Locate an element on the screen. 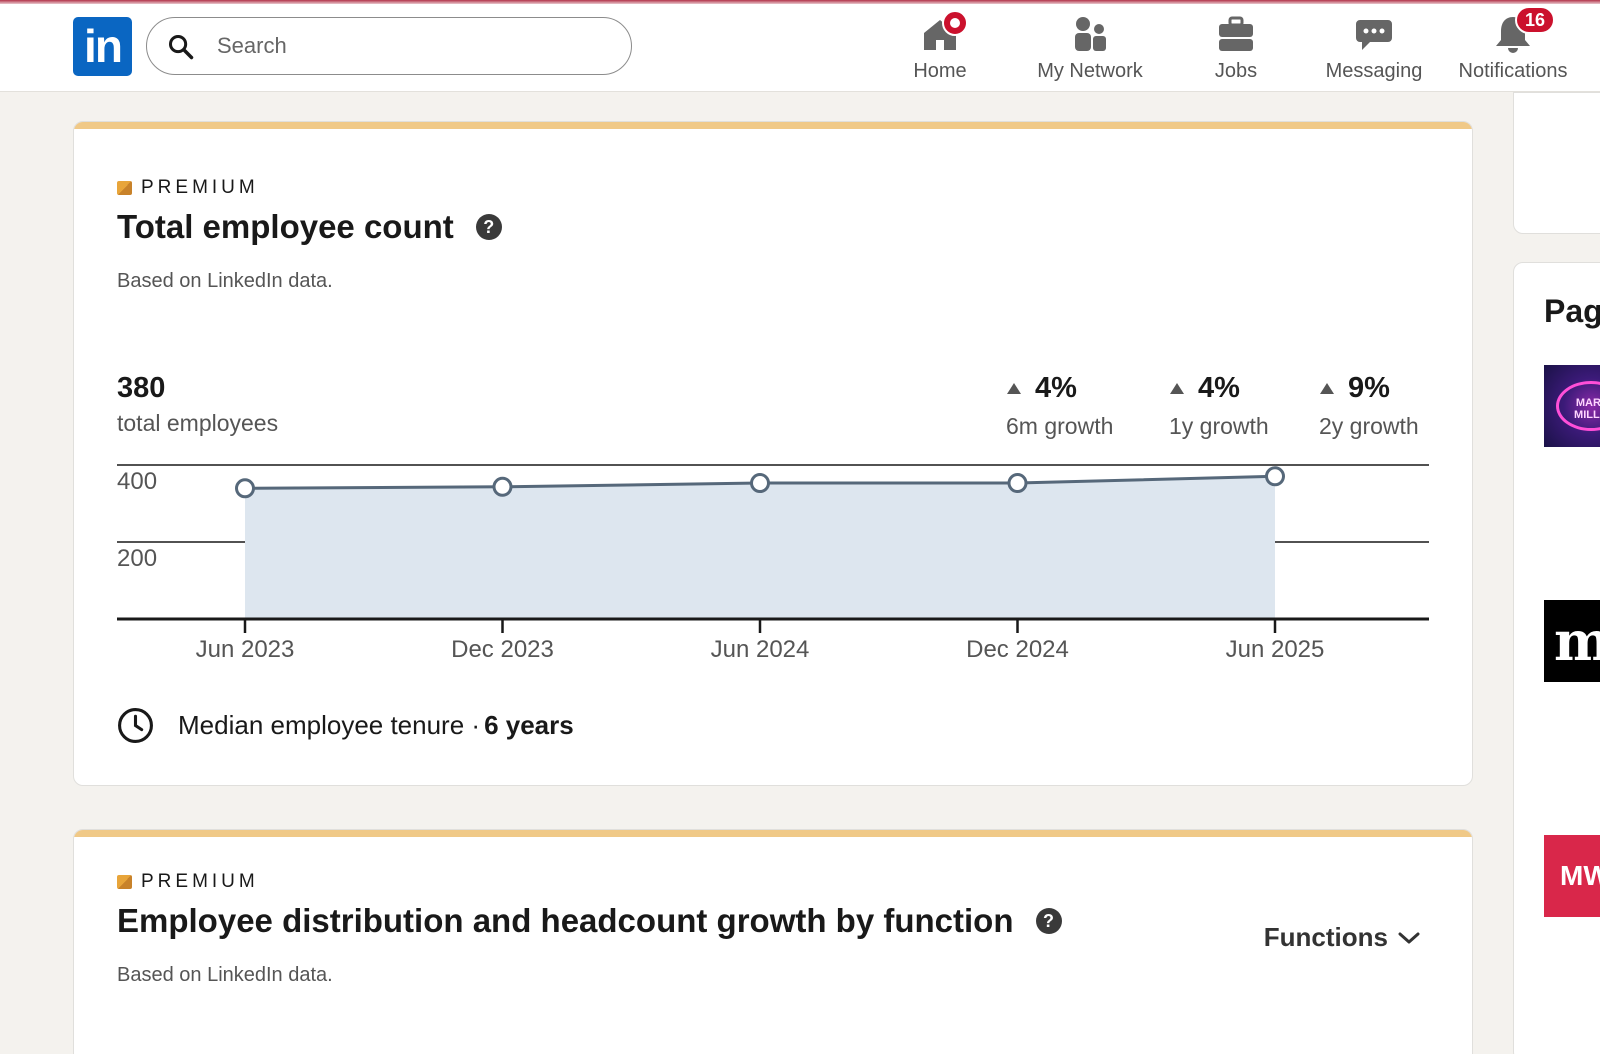 The width and height of the screenshot is (1600, 1054). y-tick-label: 400 is located at coordinates (137, 481).